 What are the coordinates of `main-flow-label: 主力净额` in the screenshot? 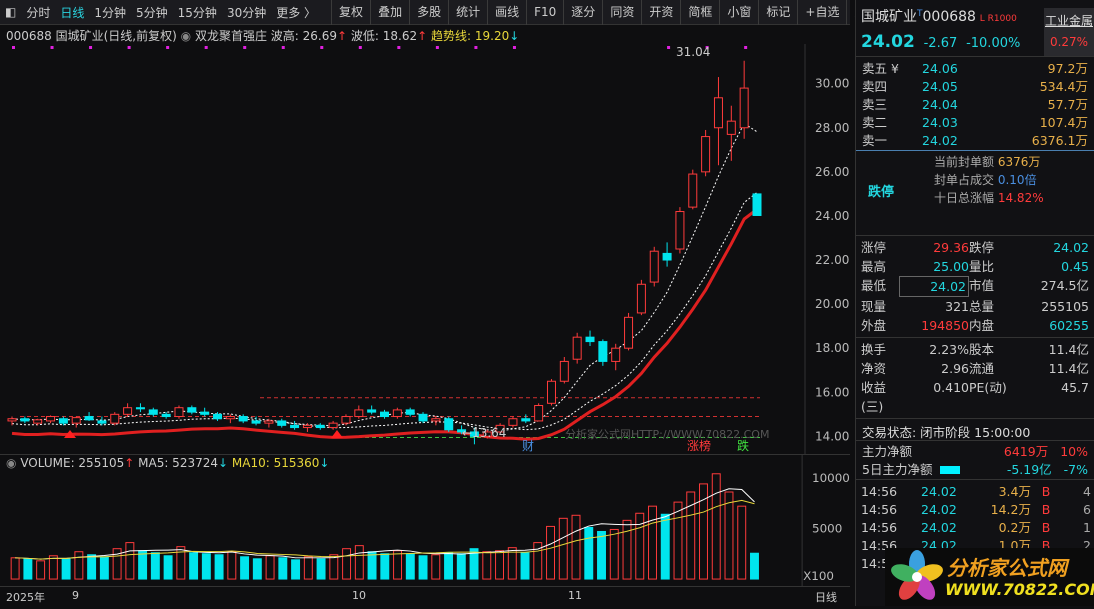 It's located at (887, 451).